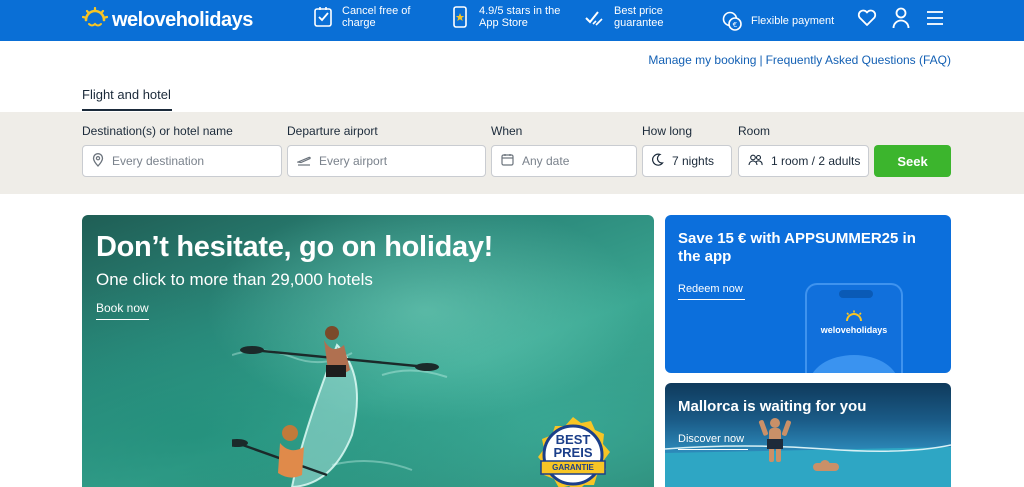 This screenshot has height=487, width=1024. What do you see at coordinates (303, 161) in the screenshot?
I see `plane-takeoff-icon` at bounding box center [303, 161].